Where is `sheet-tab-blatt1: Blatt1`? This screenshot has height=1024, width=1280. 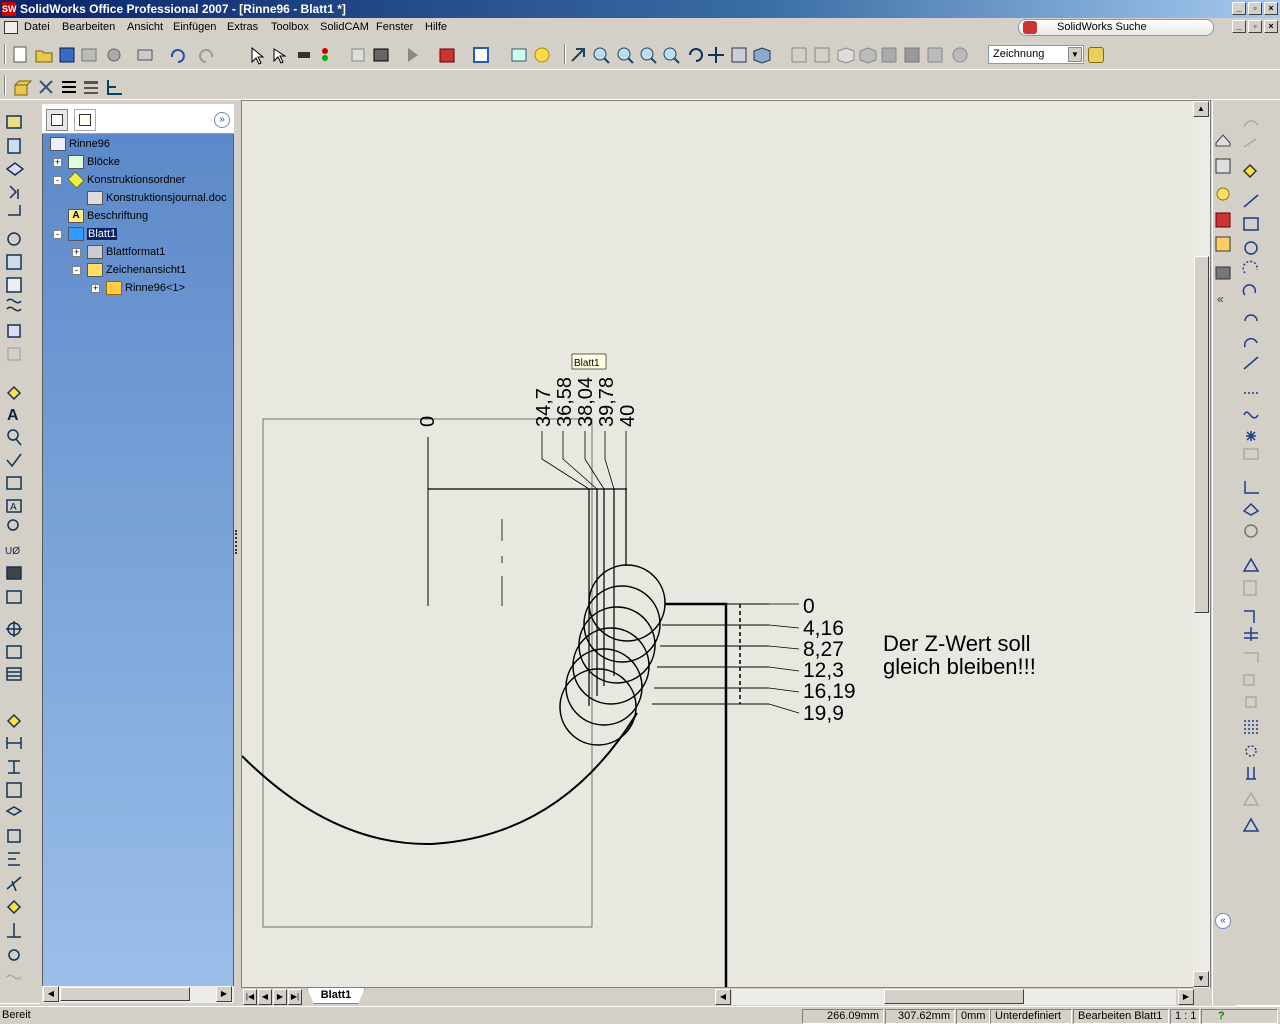 sheet-tab-blatt1: Blatt1 is located at coordinates (336, 996).